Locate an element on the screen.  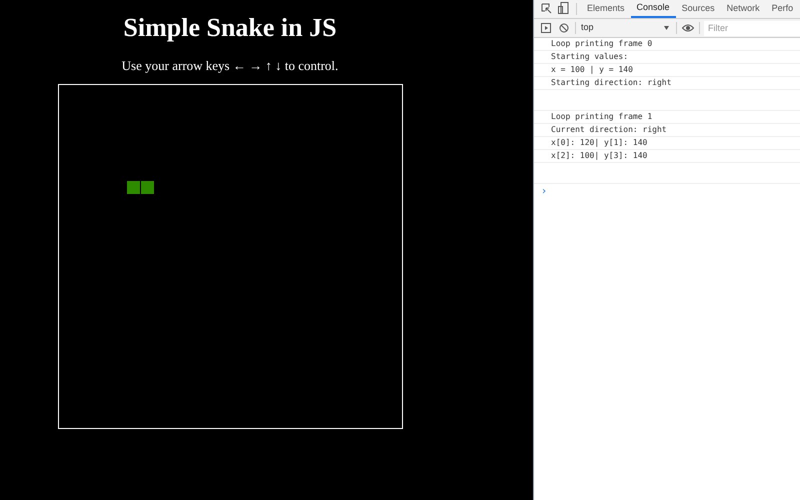
inspect-icon is located at coordinates (546, 8).